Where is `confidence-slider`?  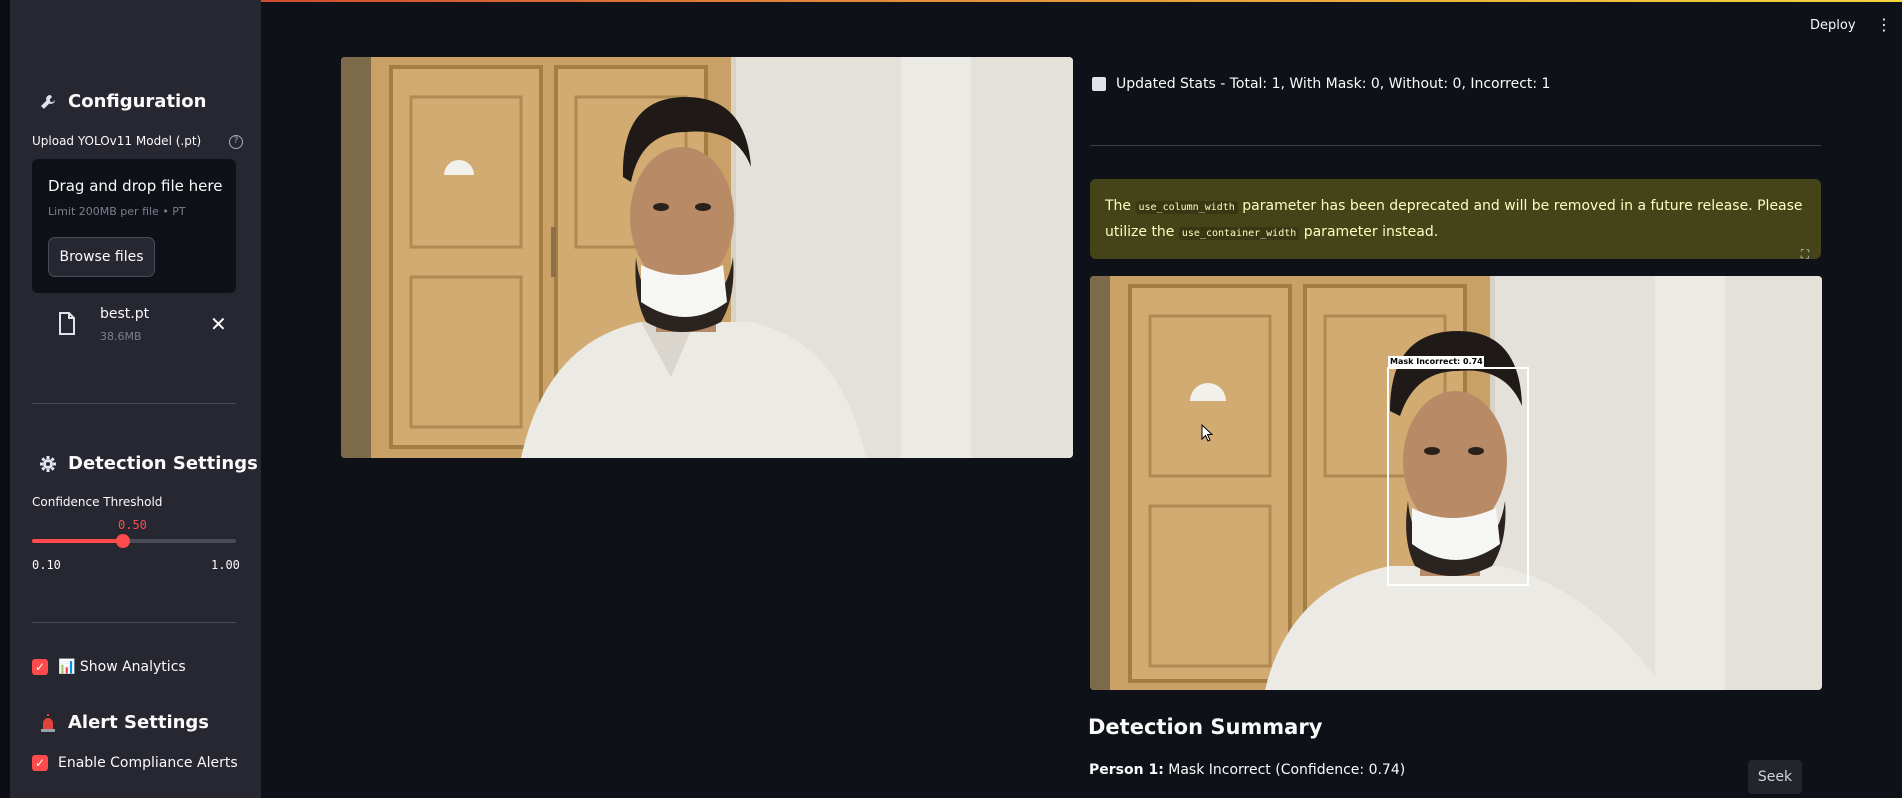
confidence-slider is located at coordinates (134, 541).